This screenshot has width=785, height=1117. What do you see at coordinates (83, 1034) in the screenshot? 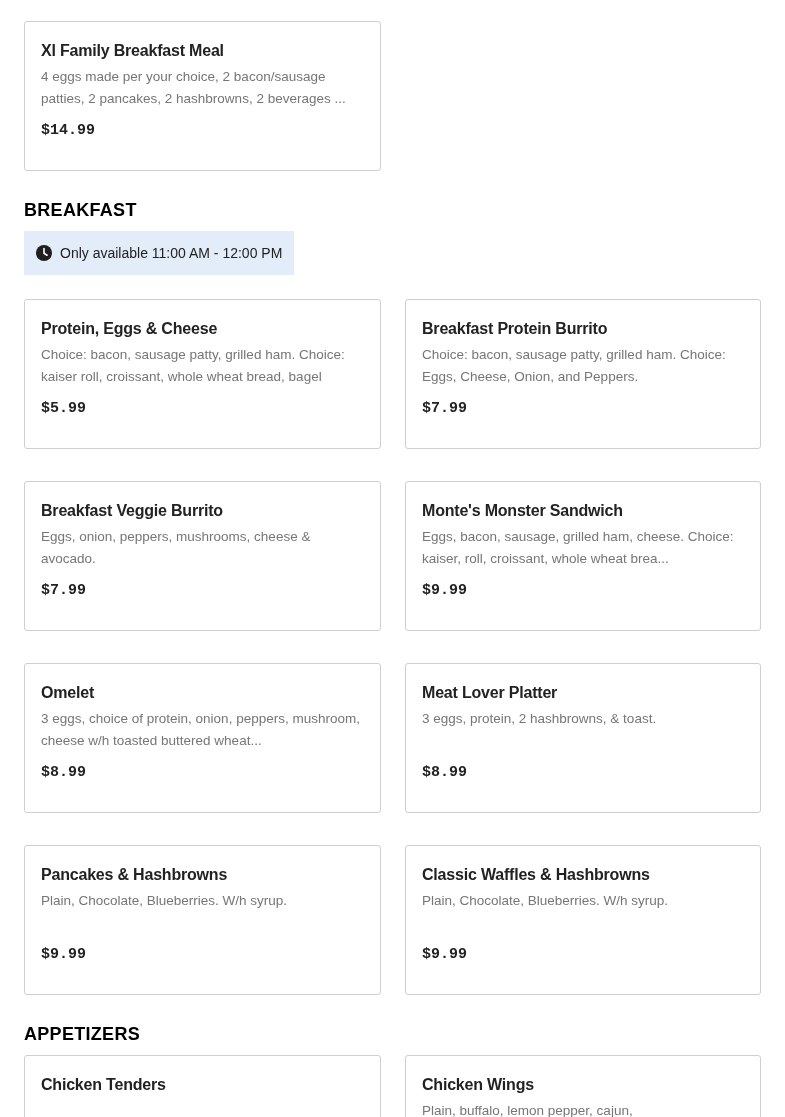
I see `section-heading: APPETIZERS` at bounding box center [83, 1034].